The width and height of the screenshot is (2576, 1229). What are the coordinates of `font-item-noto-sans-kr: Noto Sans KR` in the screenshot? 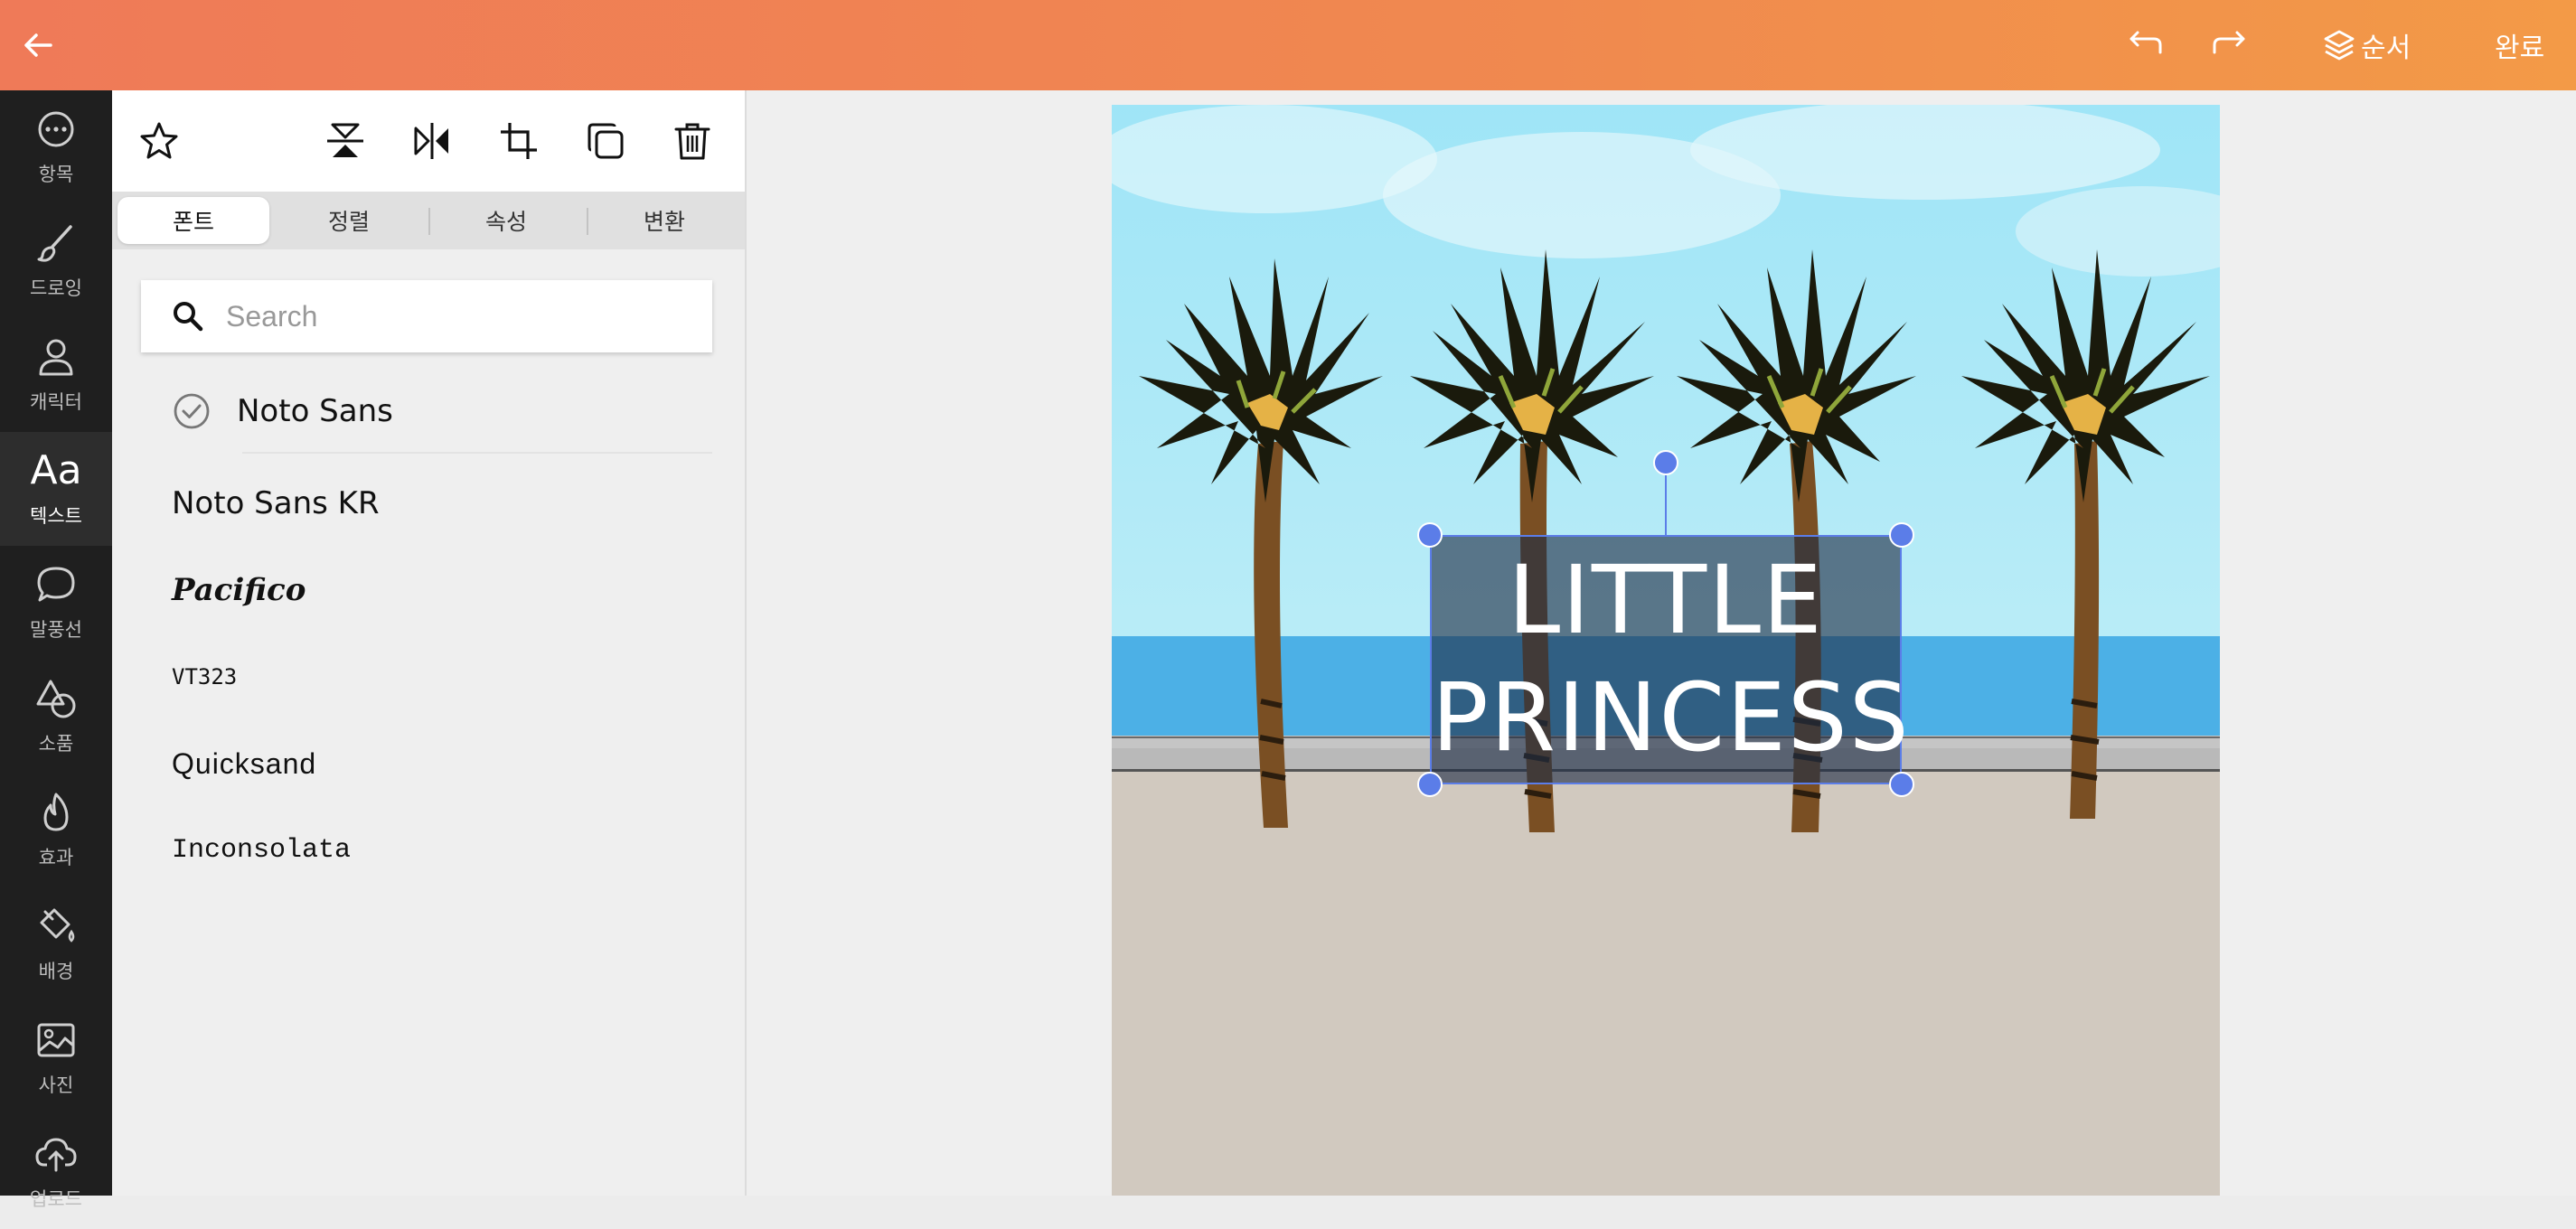 It's located at (428, 503).